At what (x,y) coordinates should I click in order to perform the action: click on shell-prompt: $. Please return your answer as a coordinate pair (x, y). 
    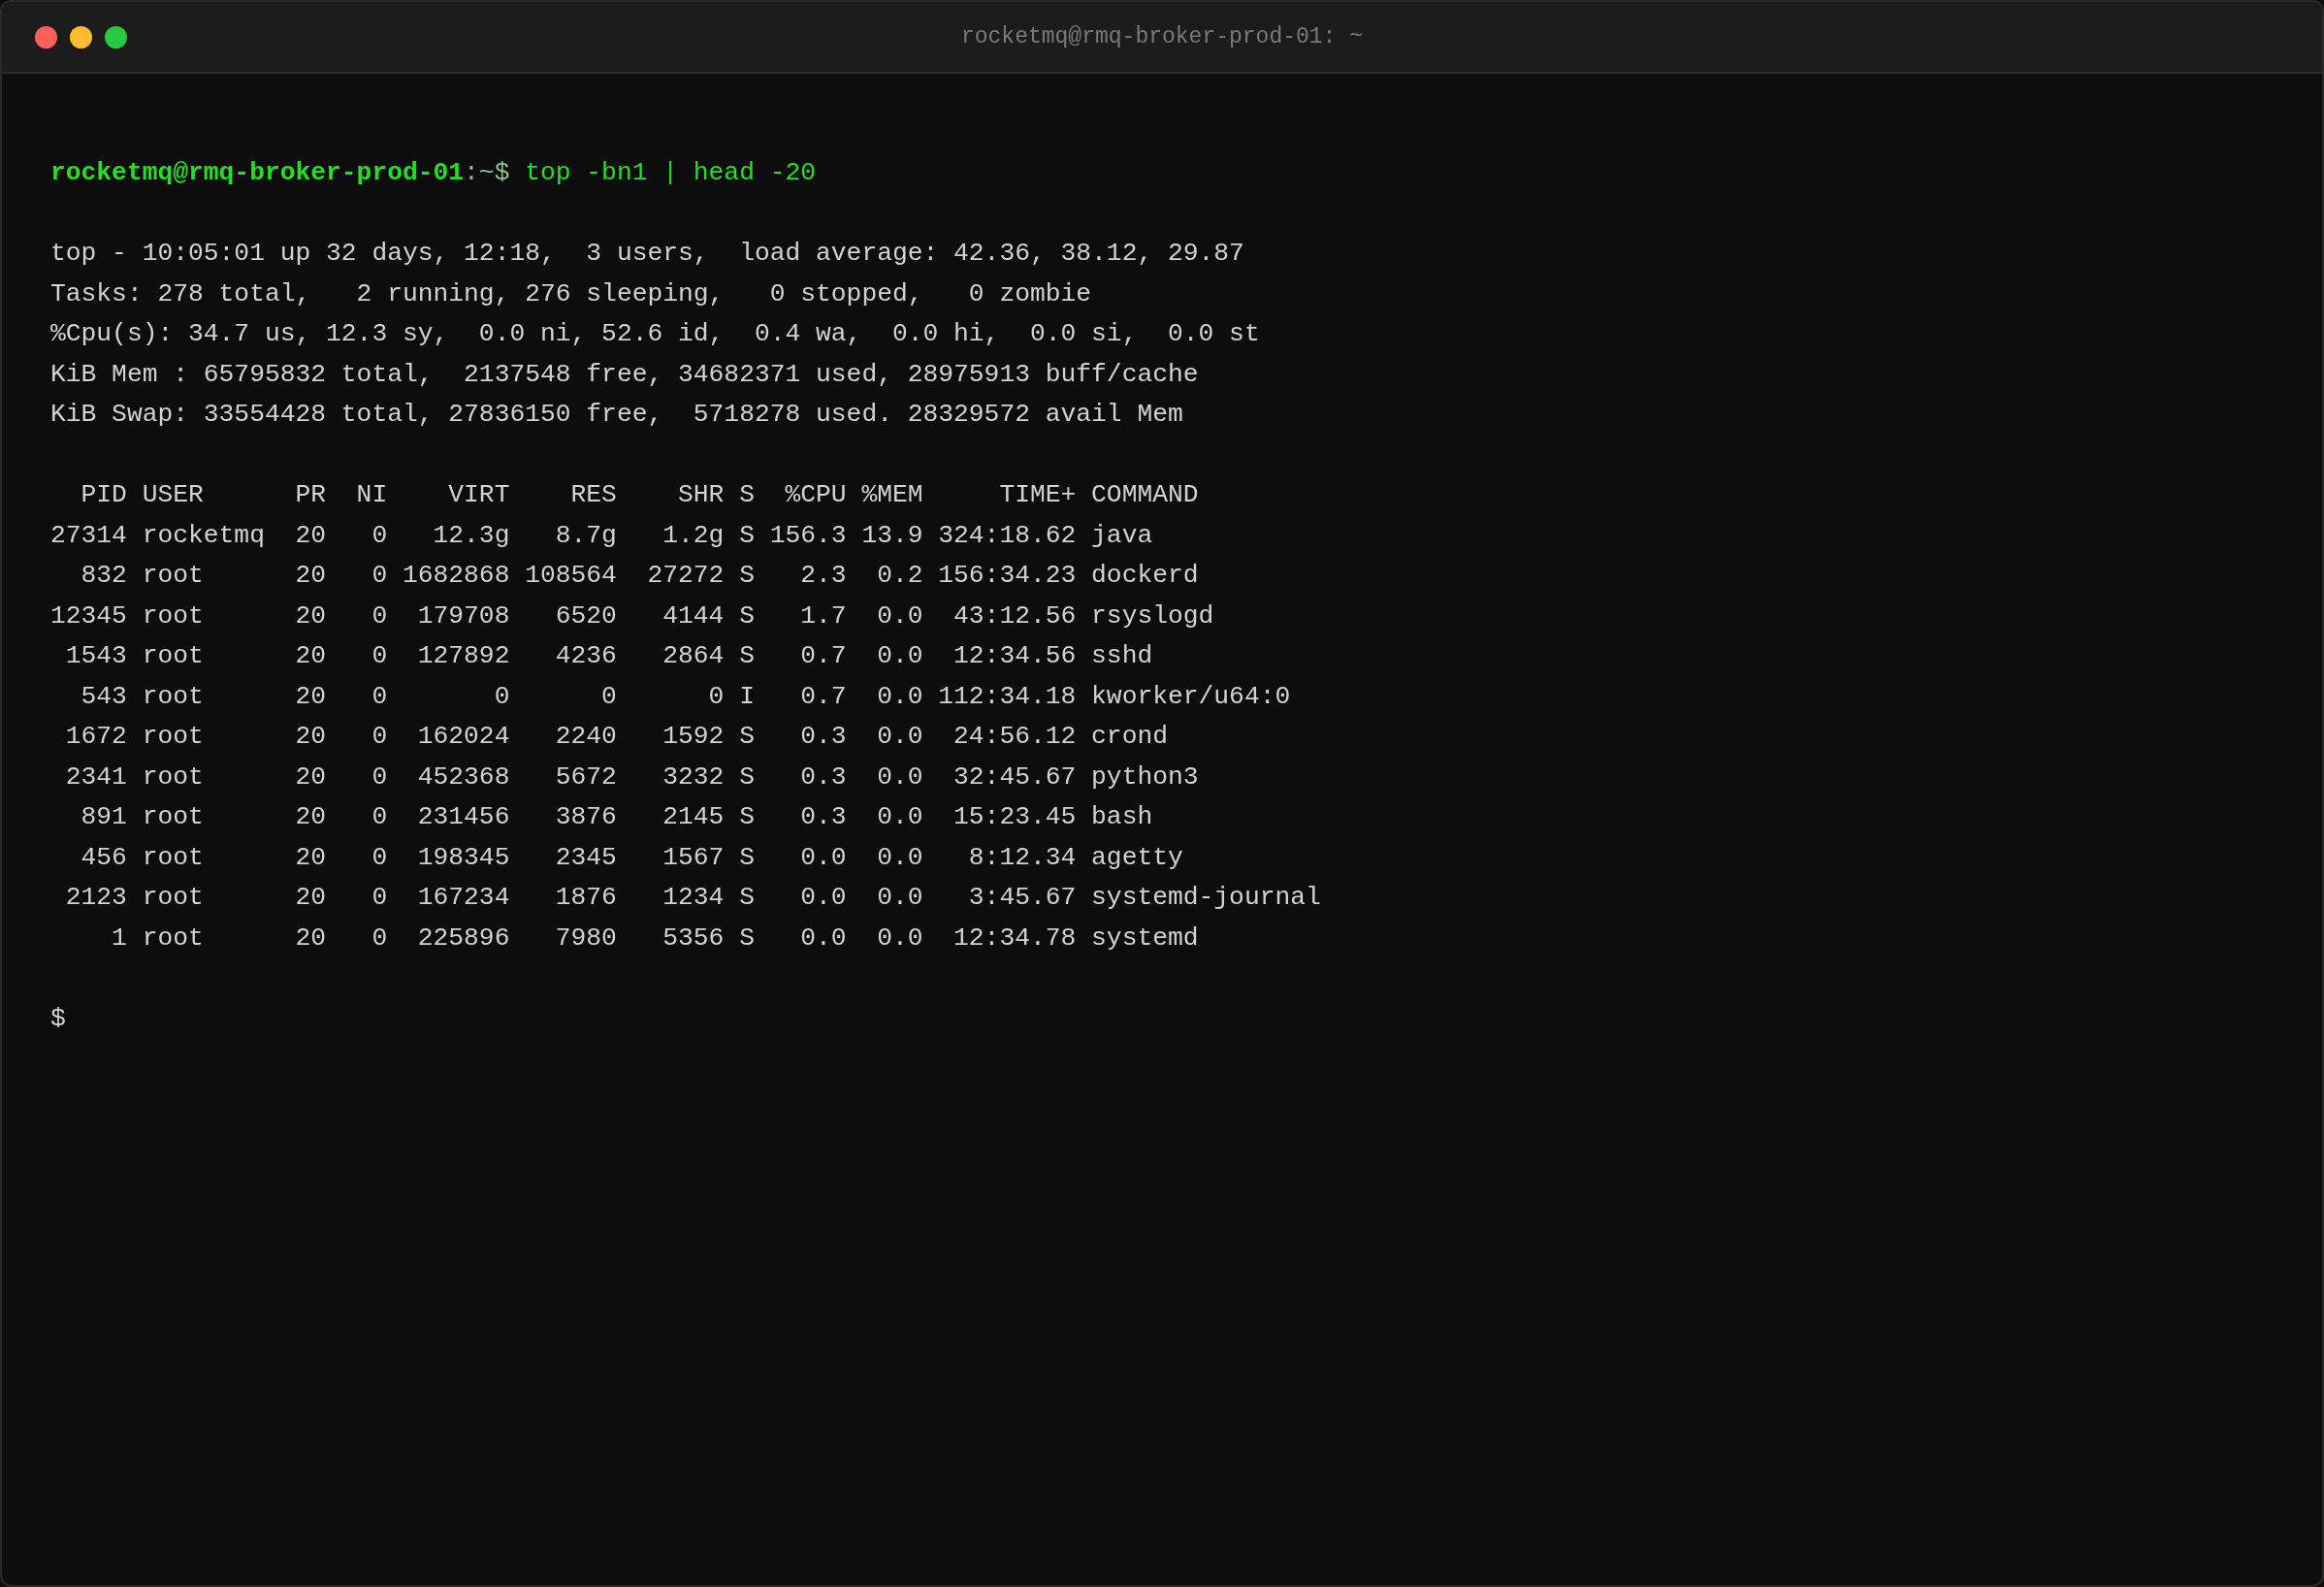
    Looking at the image, I should click on (58, 1018).